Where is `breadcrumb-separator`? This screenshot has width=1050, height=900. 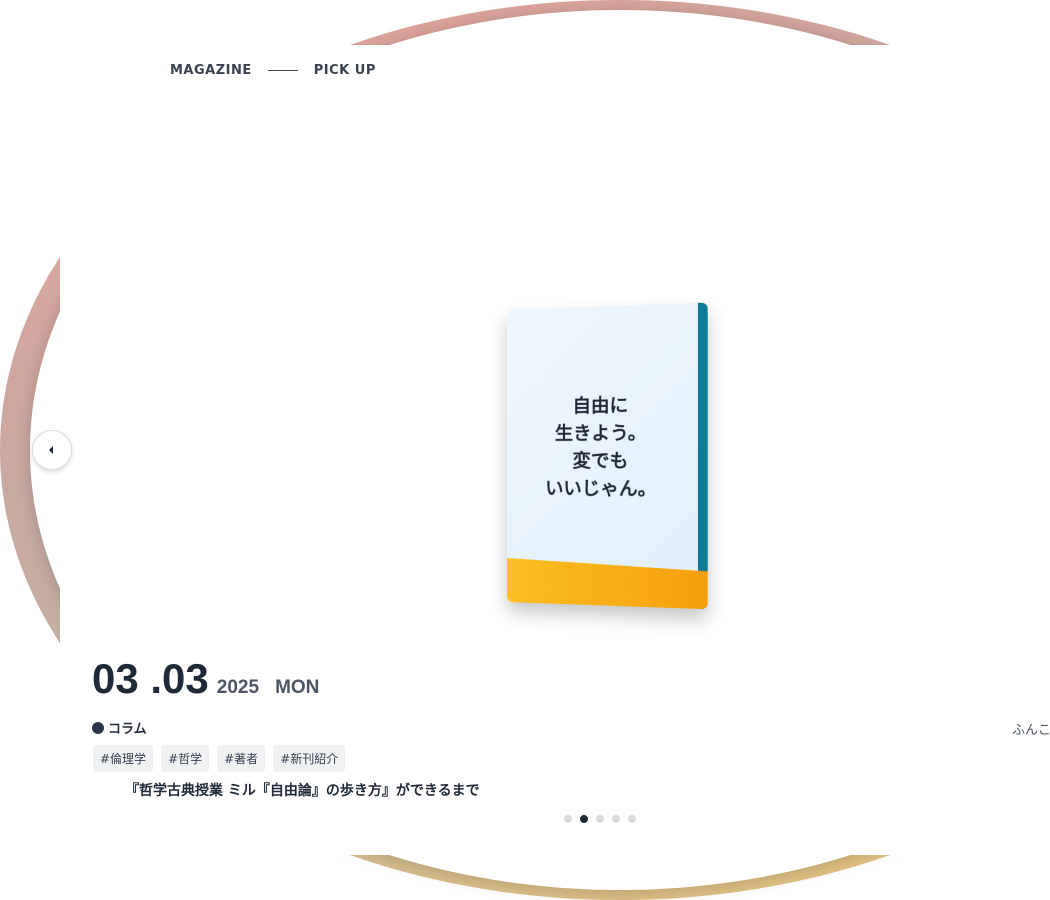
breadcrumb-separator is located at coordinates (282, 70).